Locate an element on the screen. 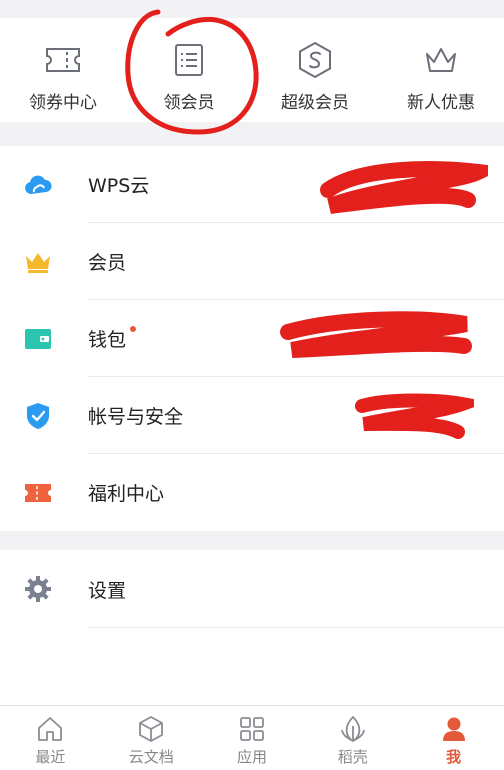  menu-item-label: WPS云 is located at coordinates (119, 186).